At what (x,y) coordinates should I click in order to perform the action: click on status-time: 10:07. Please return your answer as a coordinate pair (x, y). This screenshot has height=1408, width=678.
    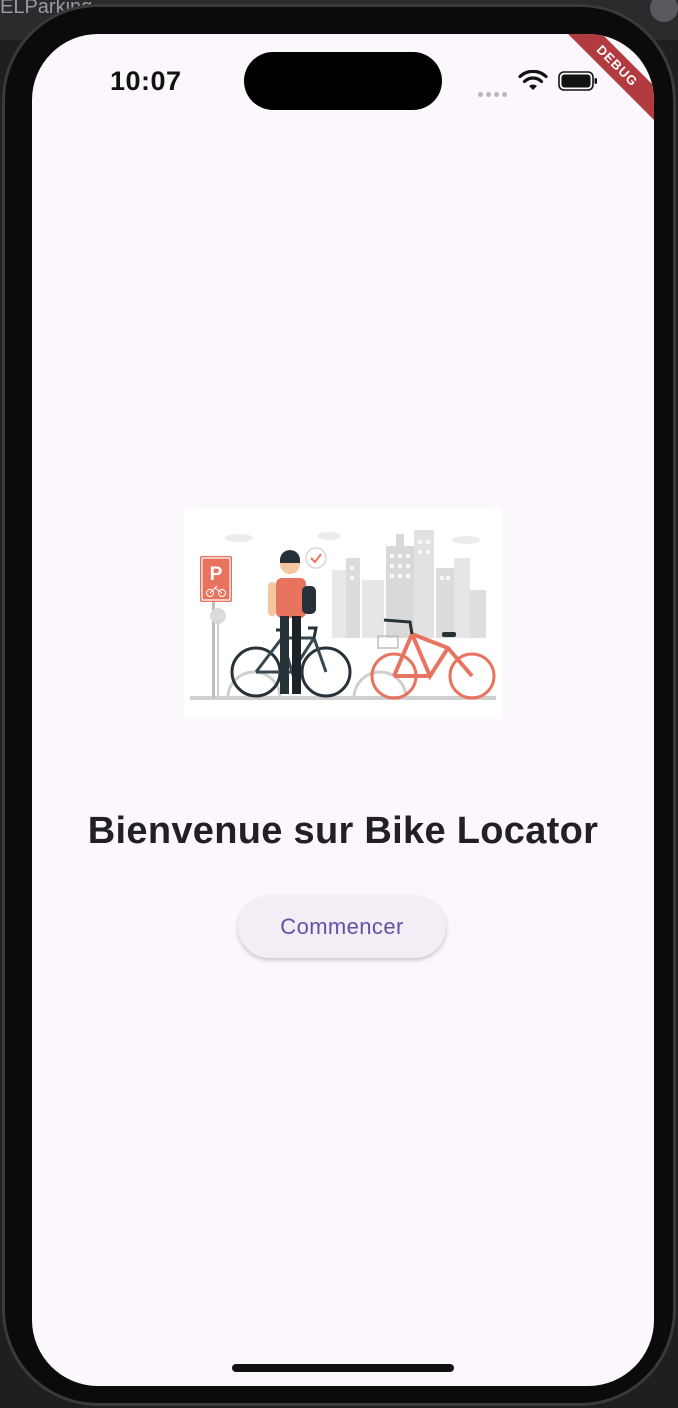
    Looking at the image, I should click on (146, 81).